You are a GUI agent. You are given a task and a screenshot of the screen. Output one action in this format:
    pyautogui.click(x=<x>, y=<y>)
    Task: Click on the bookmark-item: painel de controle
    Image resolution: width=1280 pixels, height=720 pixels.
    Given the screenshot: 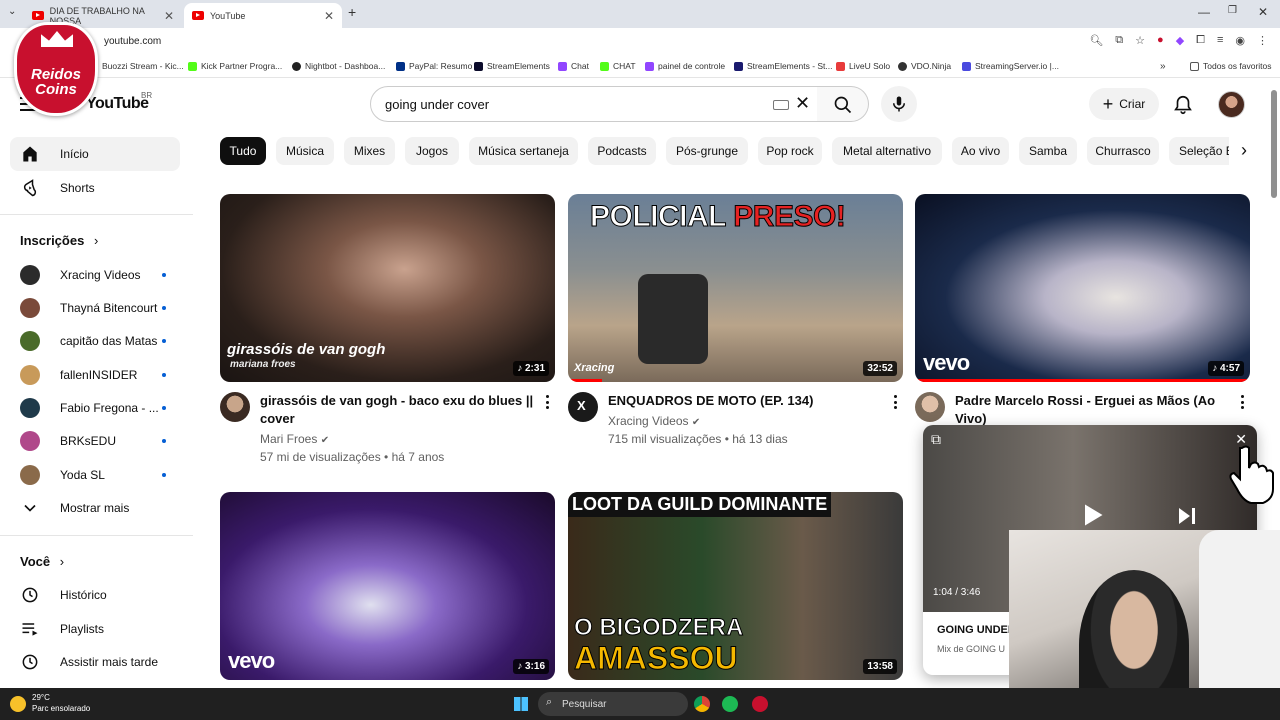 What is the action you would take?
    pyautogui.click(x=685, y=66)
    